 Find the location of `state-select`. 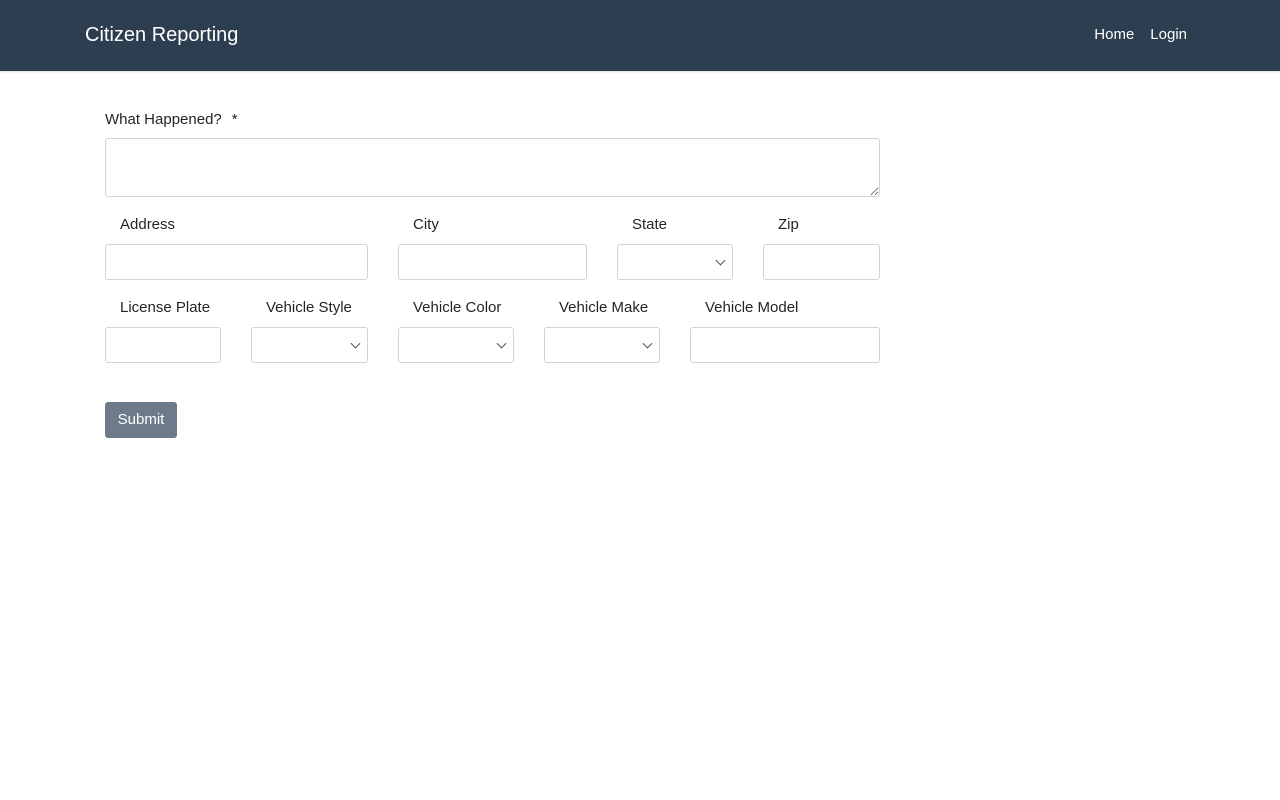

state-select is located at coordinates (675, 262).